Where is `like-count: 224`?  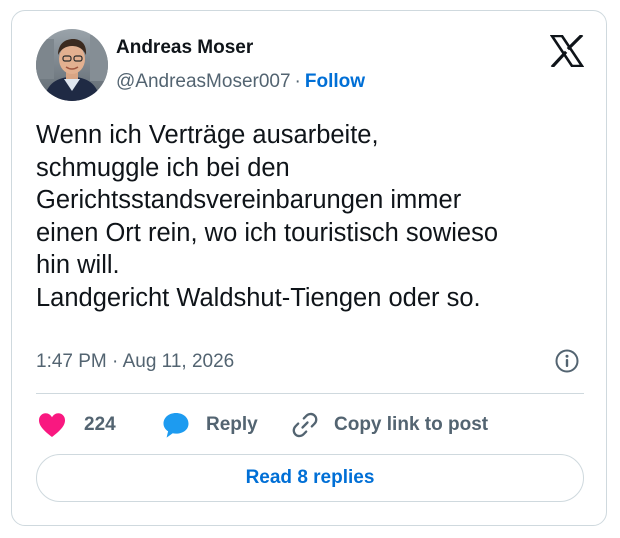
like-count: 224 is located at coordinates (100, 424).